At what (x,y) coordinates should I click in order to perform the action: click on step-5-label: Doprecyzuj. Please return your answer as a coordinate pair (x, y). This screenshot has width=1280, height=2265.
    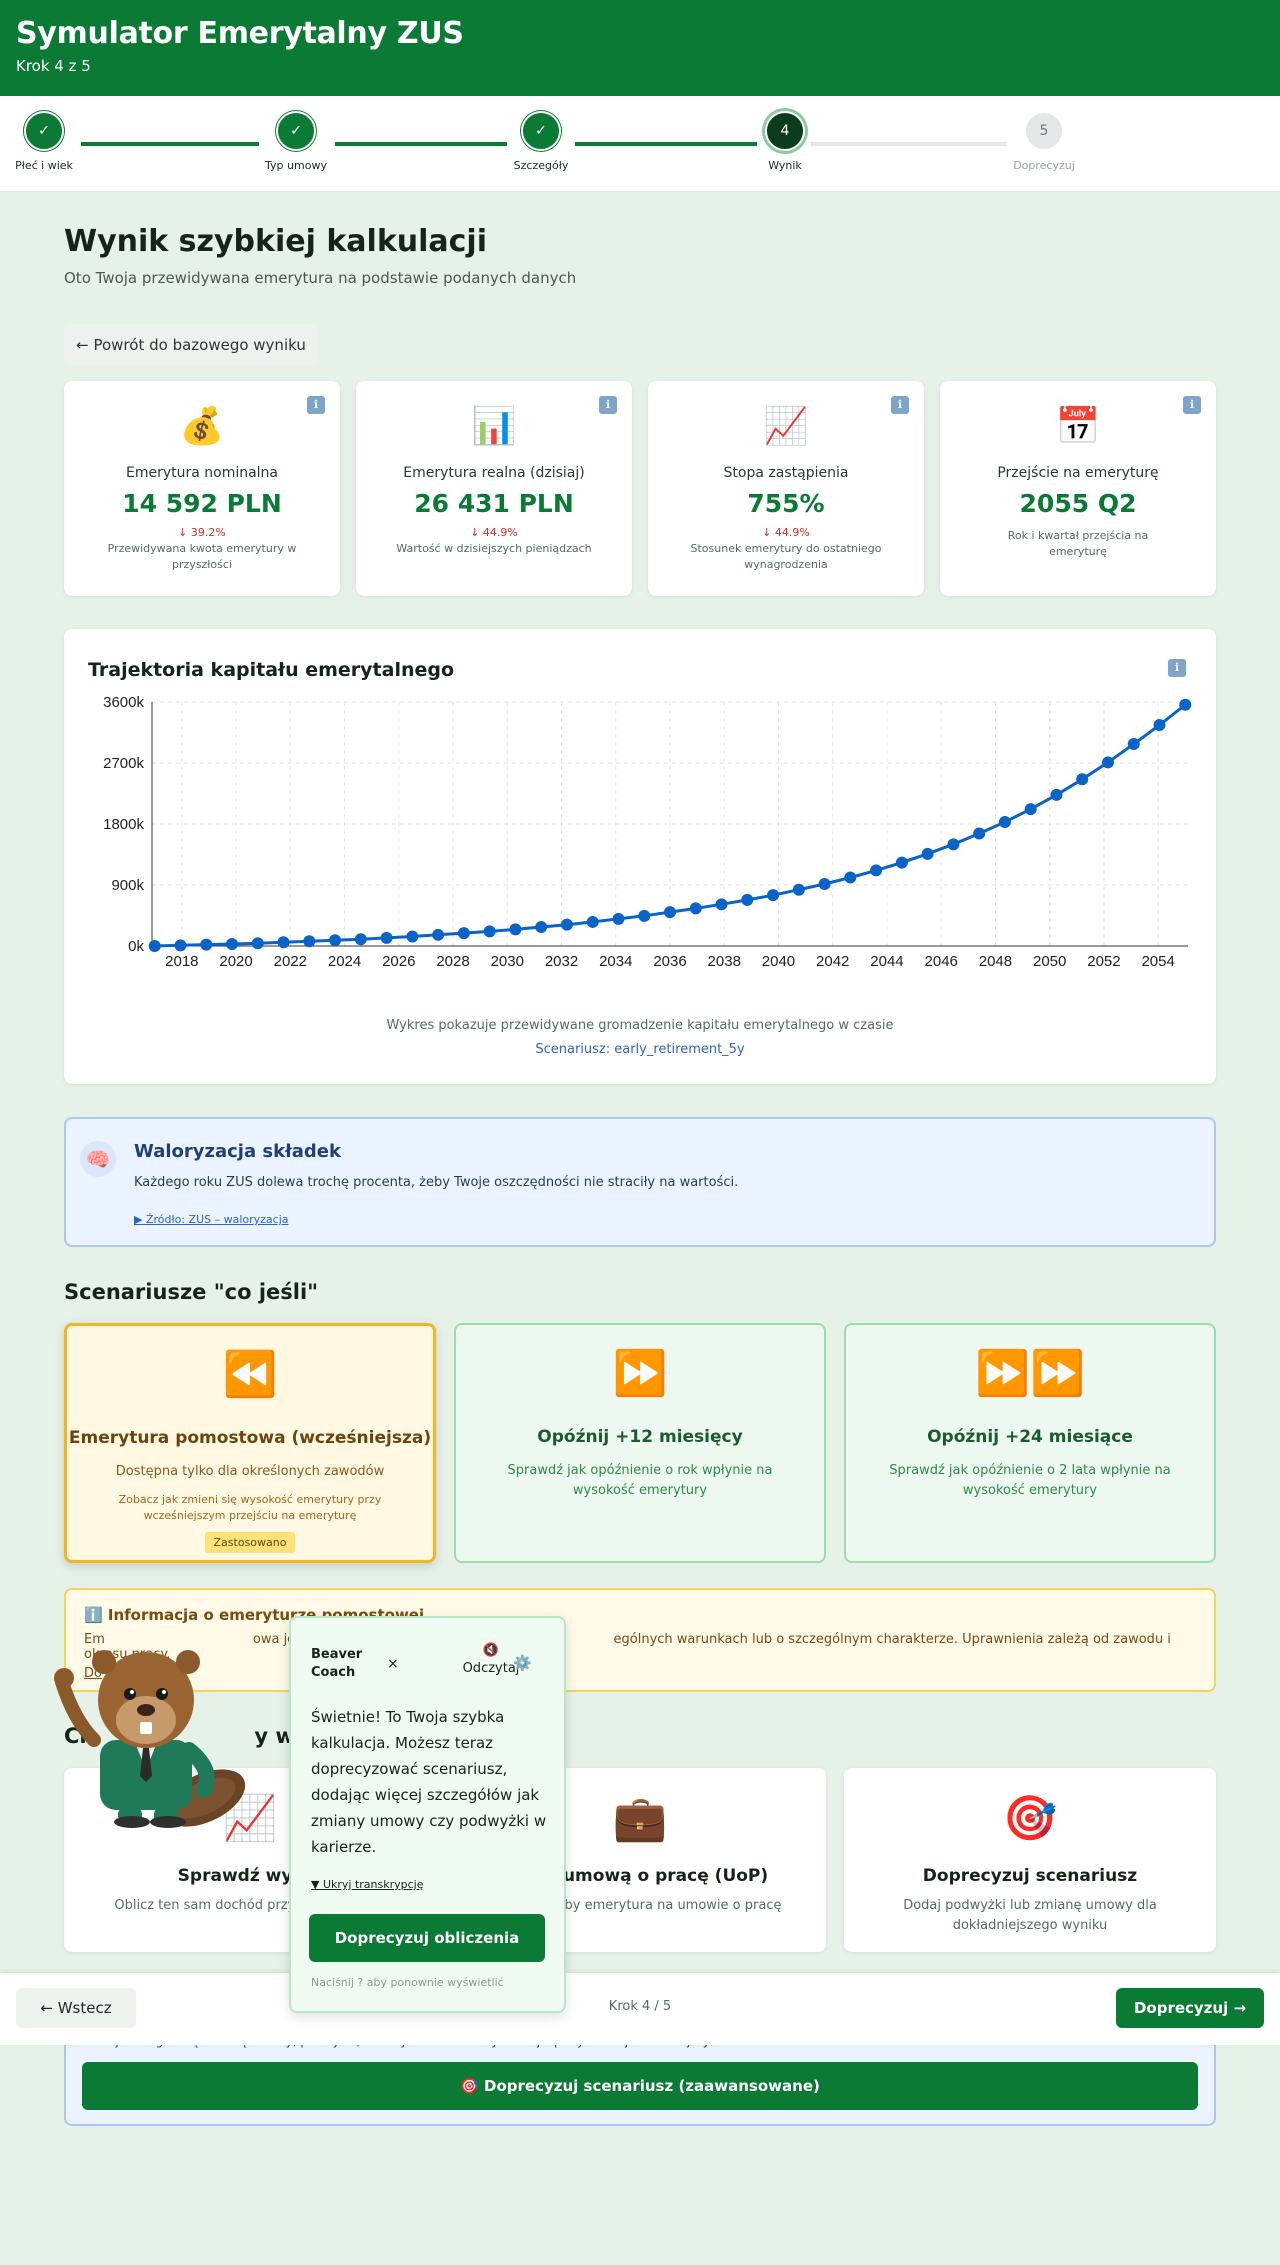
    Looking at the image, I should click on (1044, 165).